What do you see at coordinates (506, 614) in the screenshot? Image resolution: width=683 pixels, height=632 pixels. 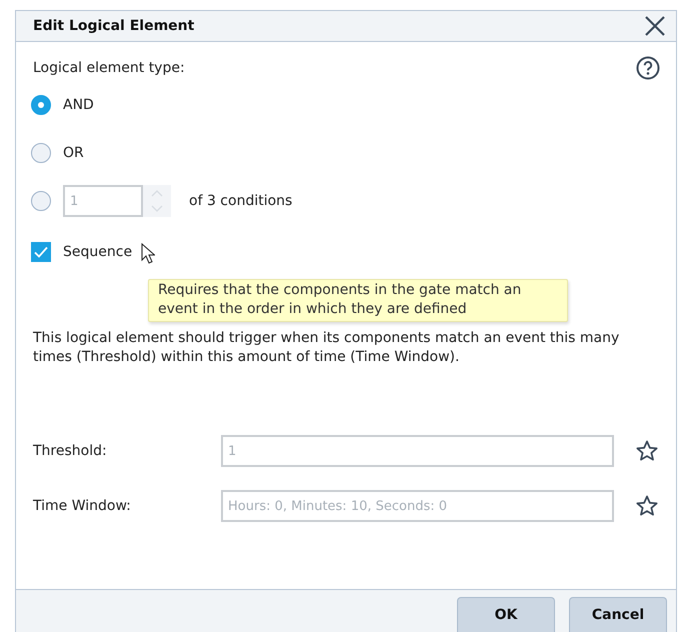 I see `dialog-button: OK` at bounding box center [506, 614].